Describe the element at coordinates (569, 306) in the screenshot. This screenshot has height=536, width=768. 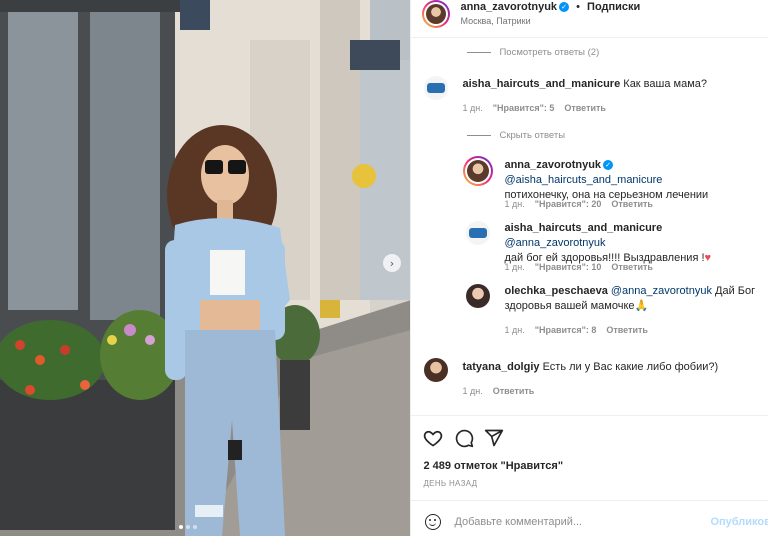
I see `reply-text-part2: здоровья вашей мамочке` at that location.